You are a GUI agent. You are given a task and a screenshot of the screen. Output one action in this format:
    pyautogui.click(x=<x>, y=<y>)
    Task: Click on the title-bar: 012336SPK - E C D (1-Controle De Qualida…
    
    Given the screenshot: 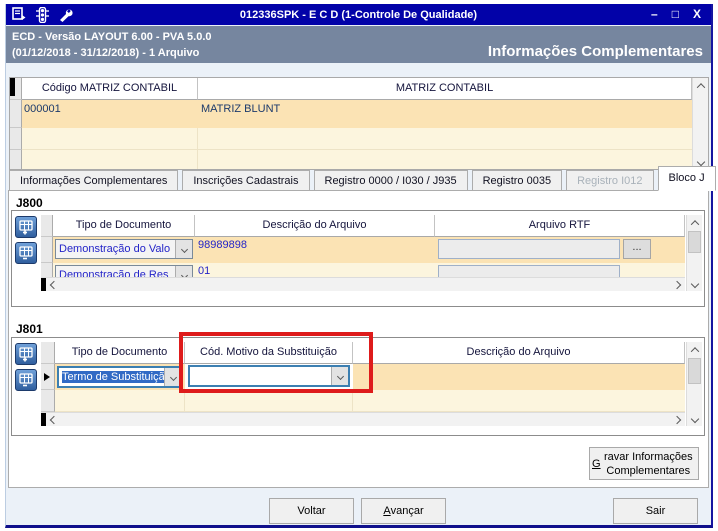 What is the action you would take?
    pyautogui.click(x=358, y=14)
    